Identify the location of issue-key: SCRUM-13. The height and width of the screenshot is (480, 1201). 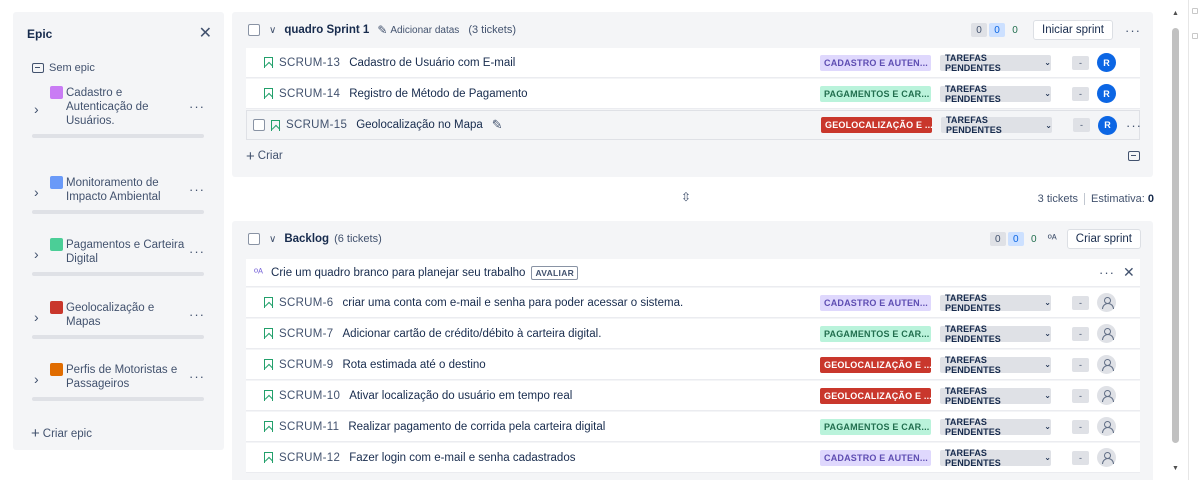
(309, 63).